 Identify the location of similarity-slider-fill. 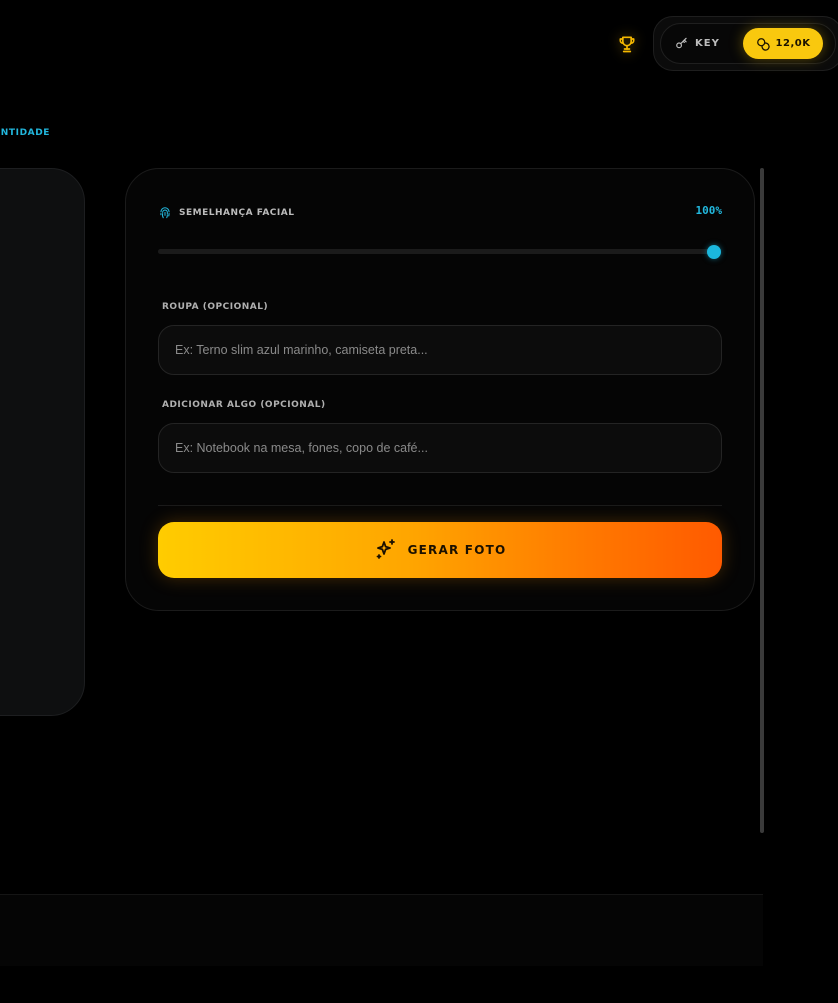
(436, 251).